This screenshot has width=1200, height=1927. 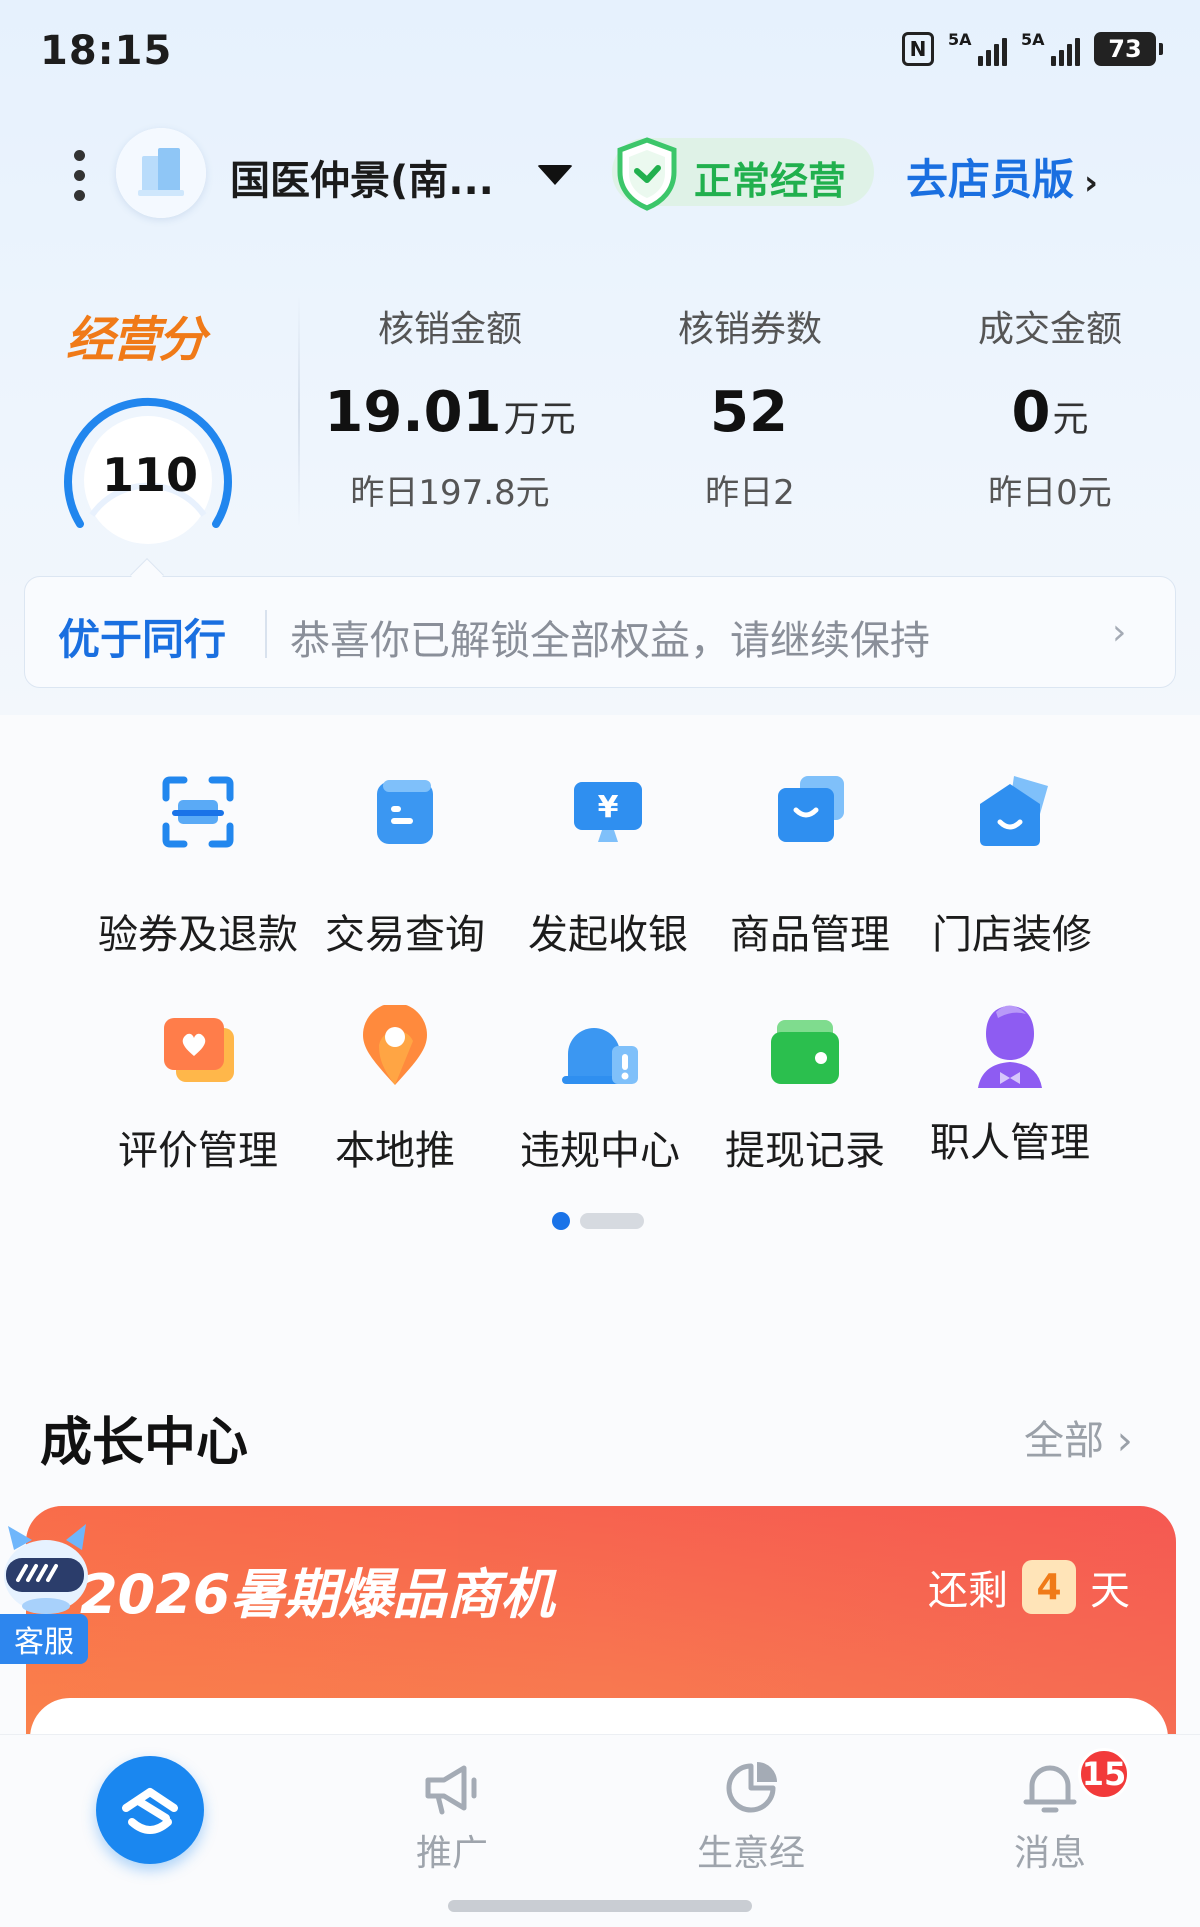 What do you see at coordinates (805, 1151) in the screenshot?
I see `grid-label: 提现记录` at bounding box center [805, 1151].